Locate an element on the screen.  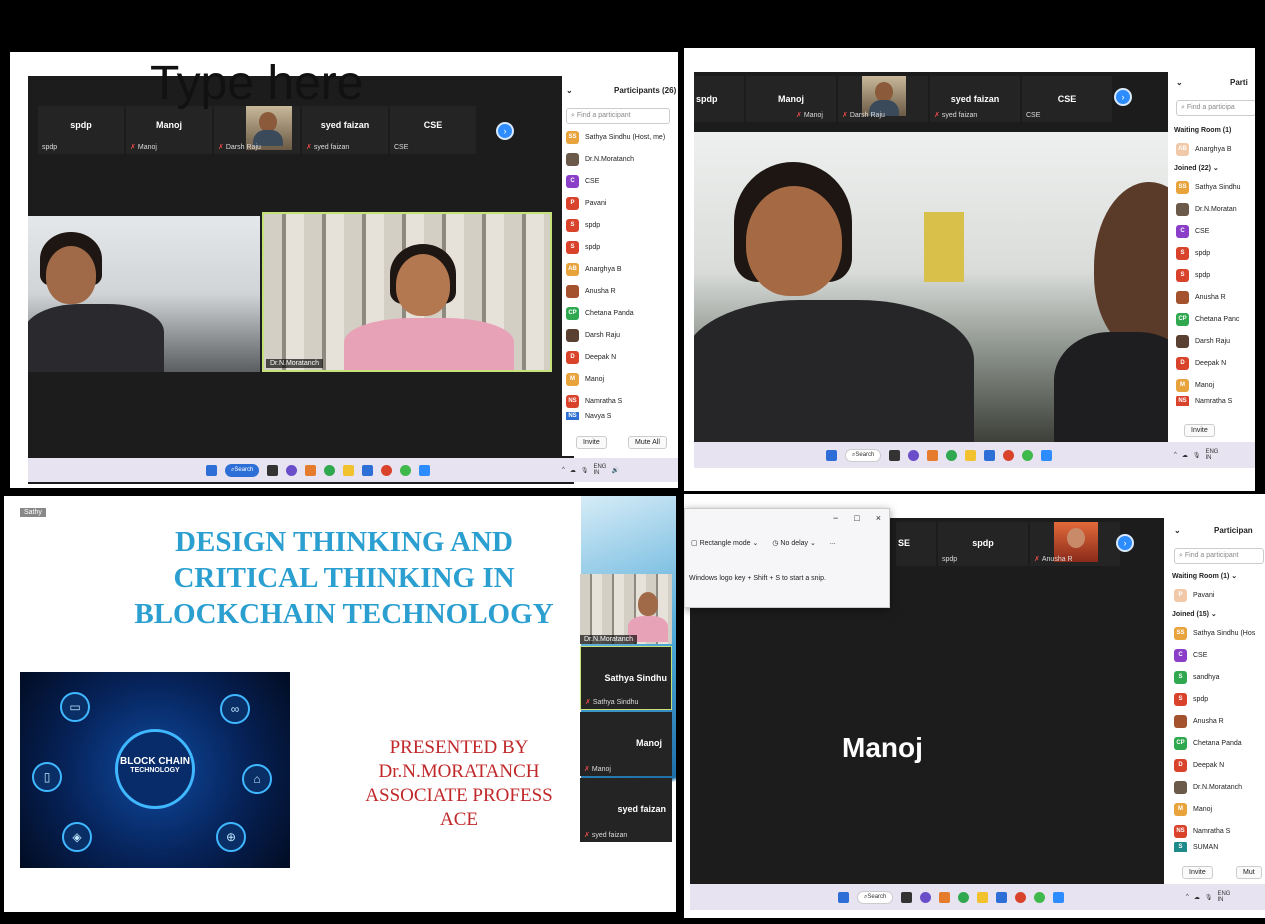
waiting-room-header: Waiting Room (1) ⌄ is located at coordinates (1217, 576).